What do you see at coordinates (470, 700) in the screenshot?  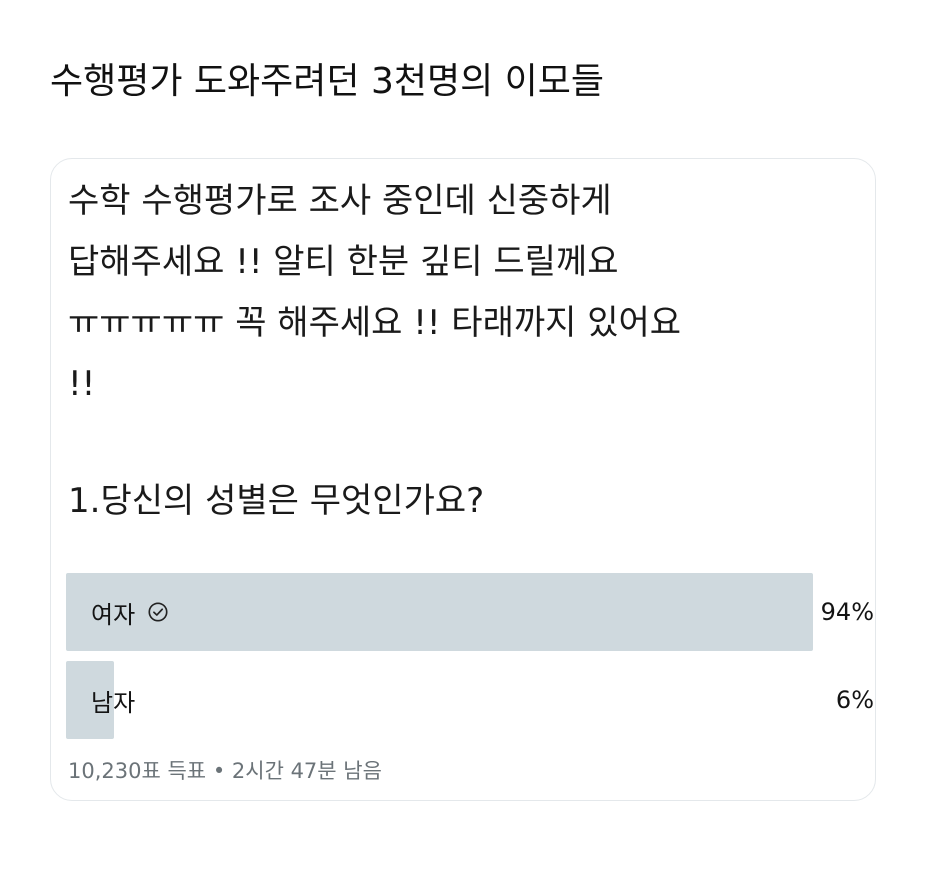 I see `poll-option-male: 남자 6%` at bounding box center [470, 700].